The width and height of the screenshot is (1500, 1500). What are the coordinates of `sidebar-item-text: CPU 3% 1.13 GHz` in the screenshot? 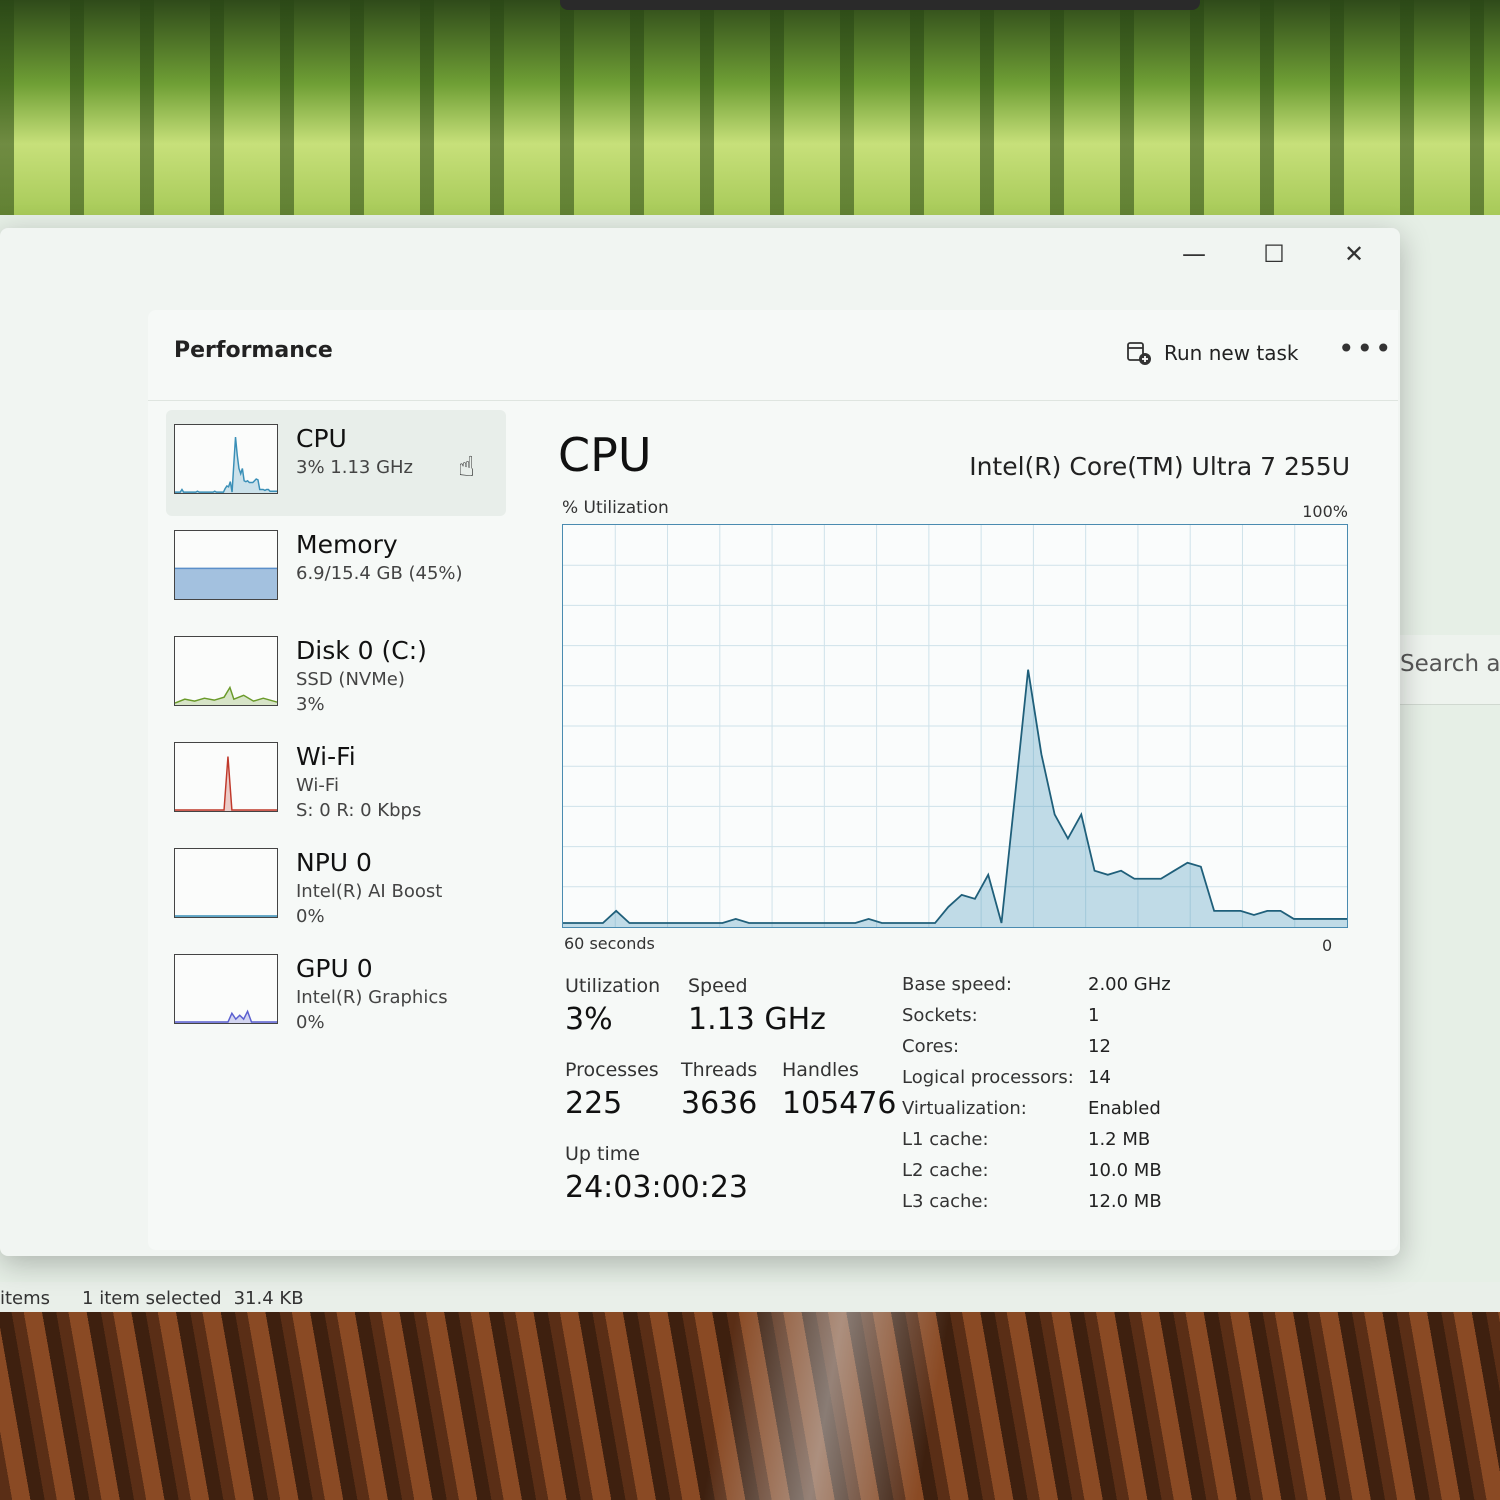 It's located at (354, 463).